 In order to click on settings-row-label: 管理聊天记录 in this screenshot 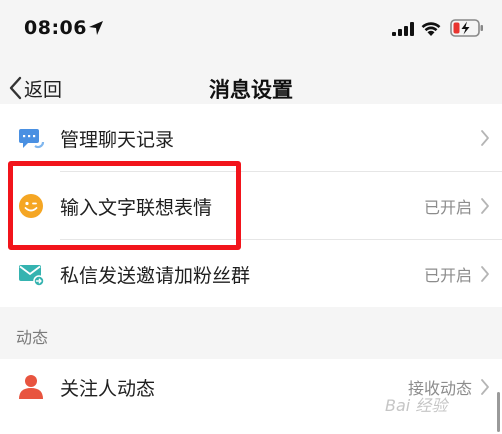, I will do `click(117, 139)`.